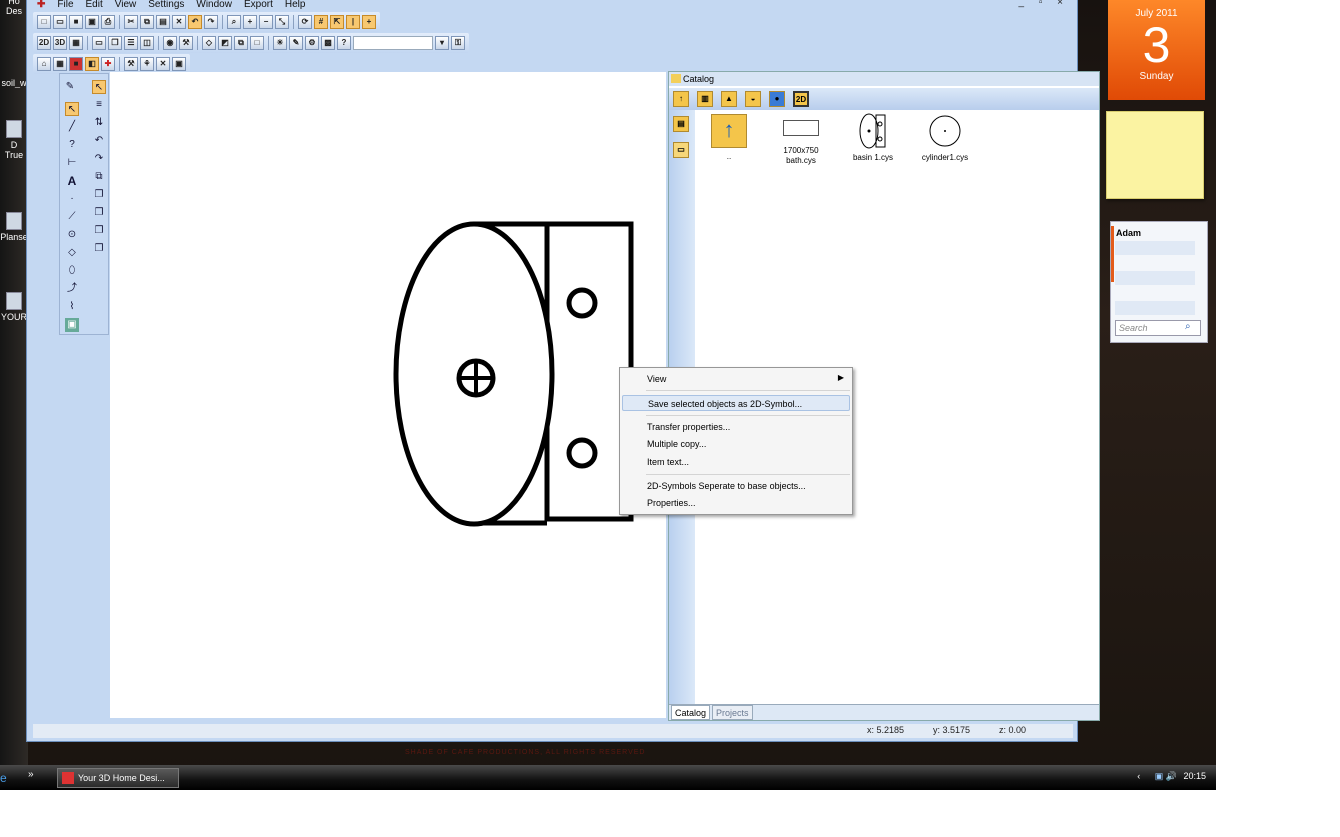  I want to click on pen-icon: ✎, so click(296, 43).